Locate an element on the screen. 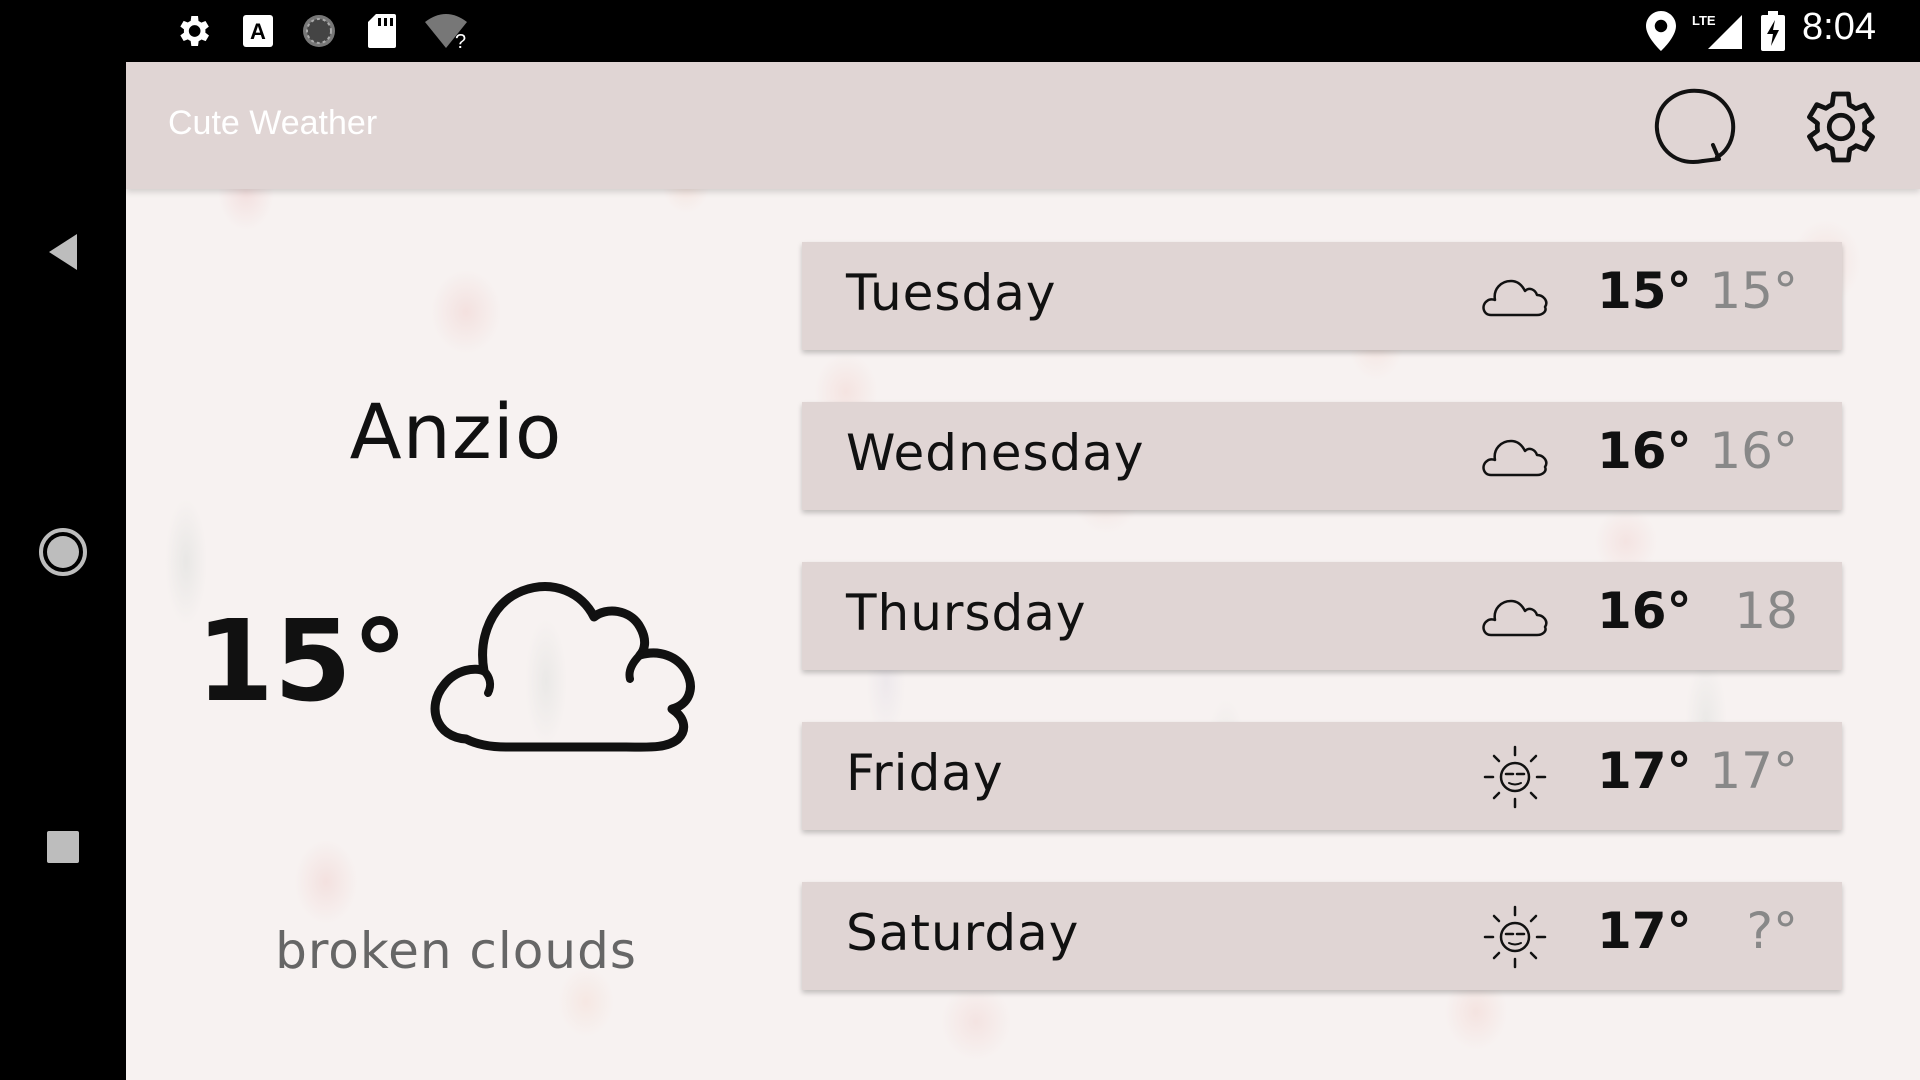  forecast-row: Friday 17° 17° is located at coordinates (1322, 776).